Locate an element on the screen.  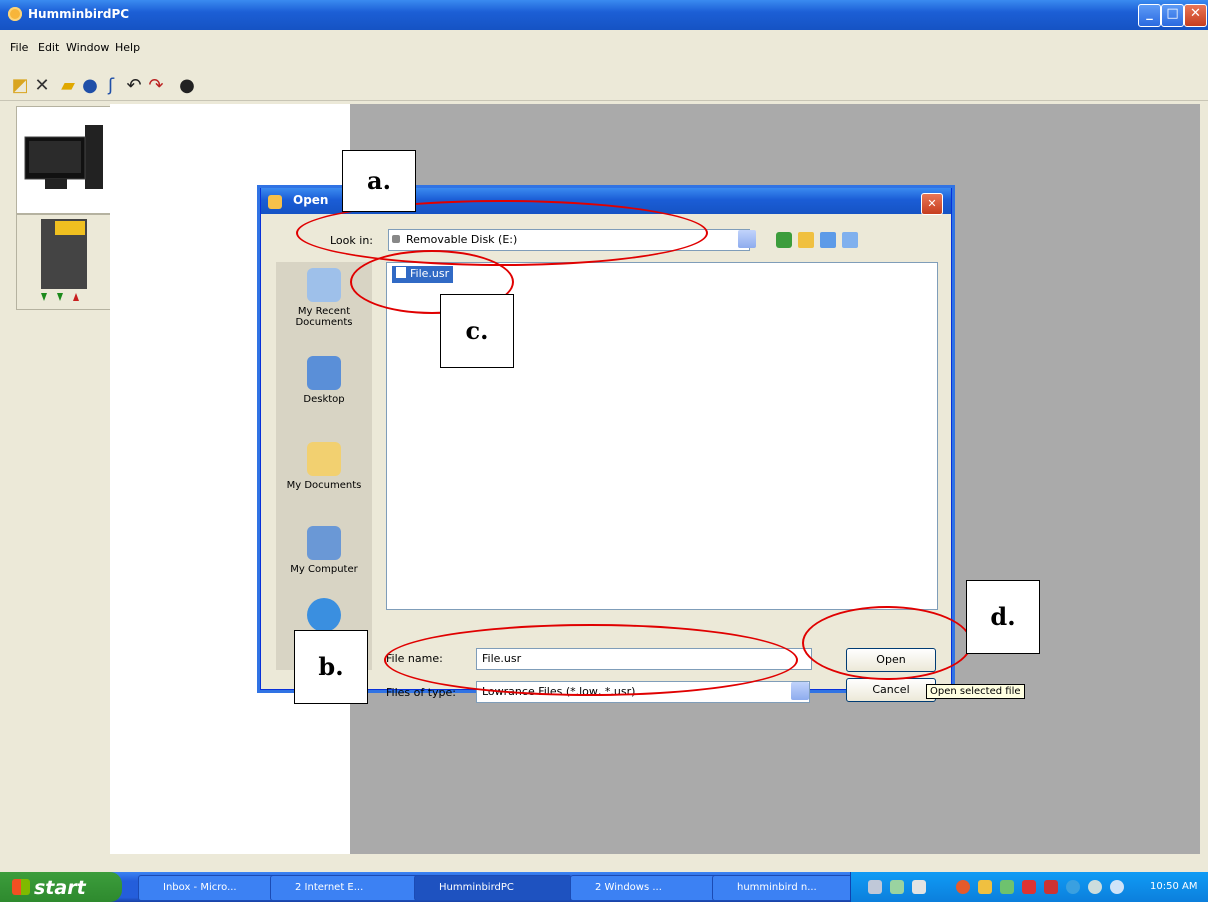
taskbar-item-humminbirdpc: HumminbirdPC is located at coordinates (493, 888).